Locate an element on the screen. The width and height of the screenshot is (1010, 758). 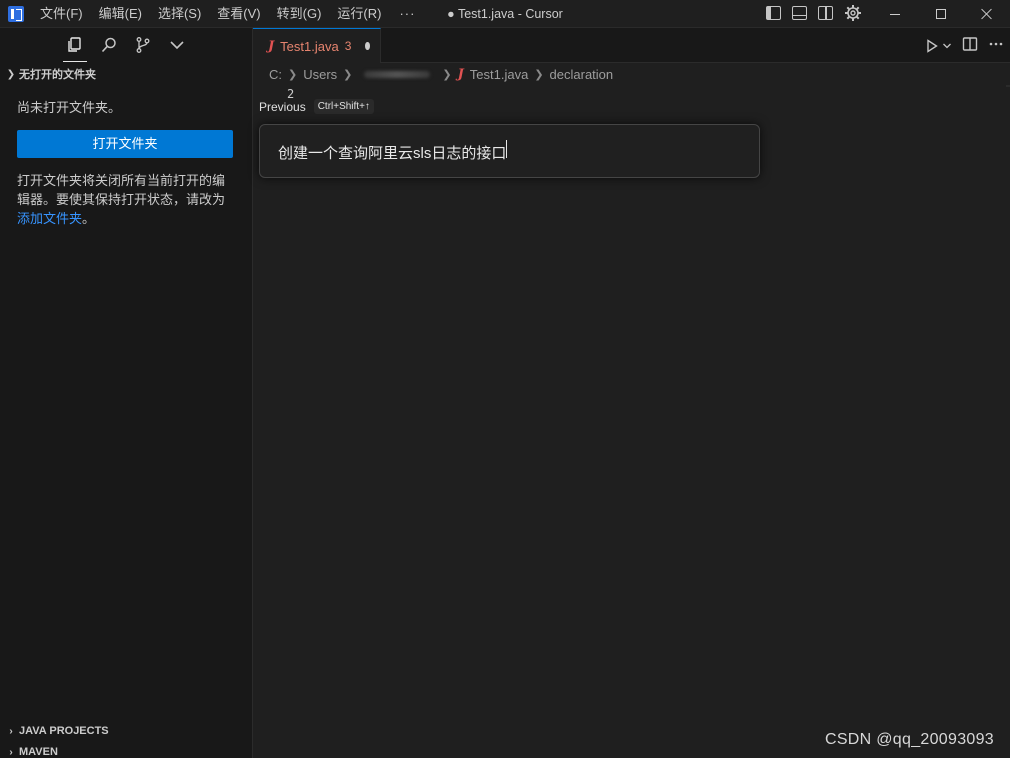
split-editor-icon is located at coordinates (970, 44).